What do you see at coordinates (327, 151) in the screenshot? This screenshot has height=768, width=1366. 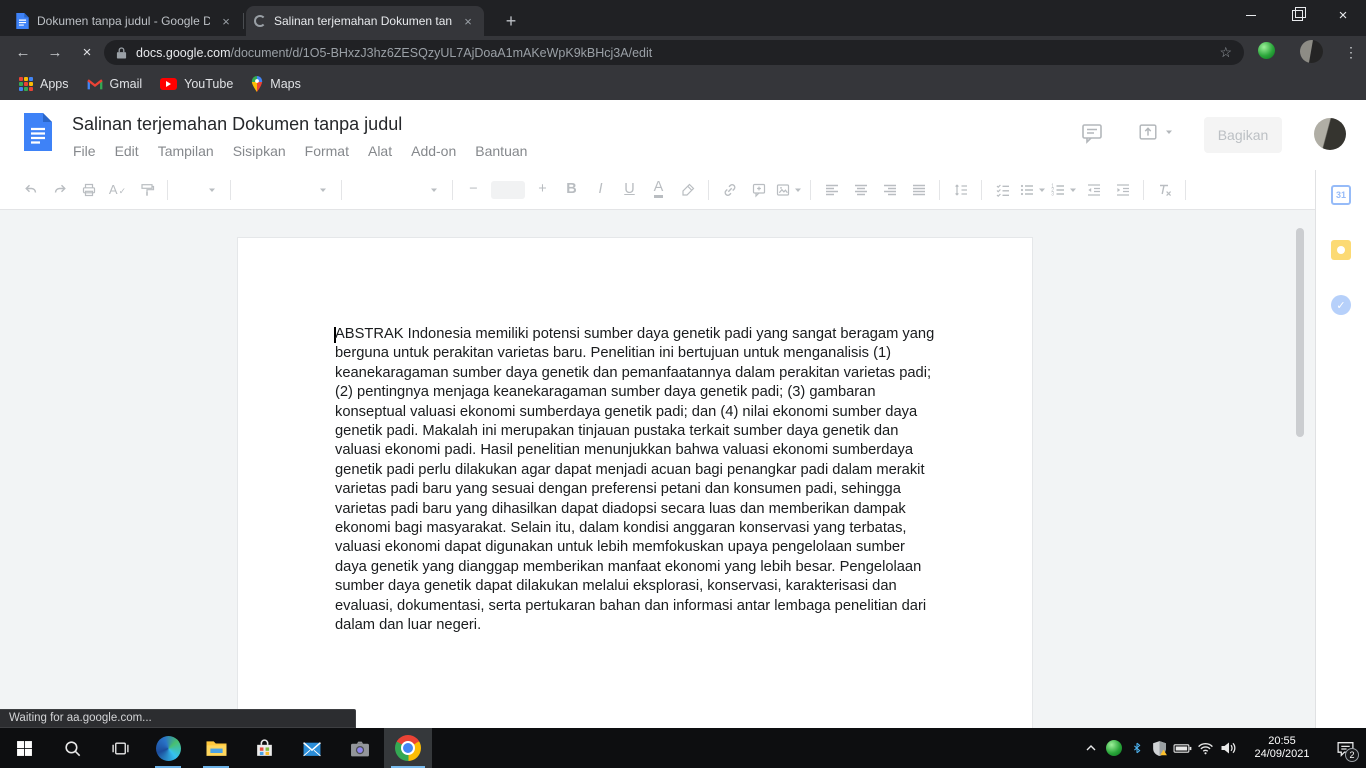 I see `menu-format: Format` at bounding box center [327, 151].